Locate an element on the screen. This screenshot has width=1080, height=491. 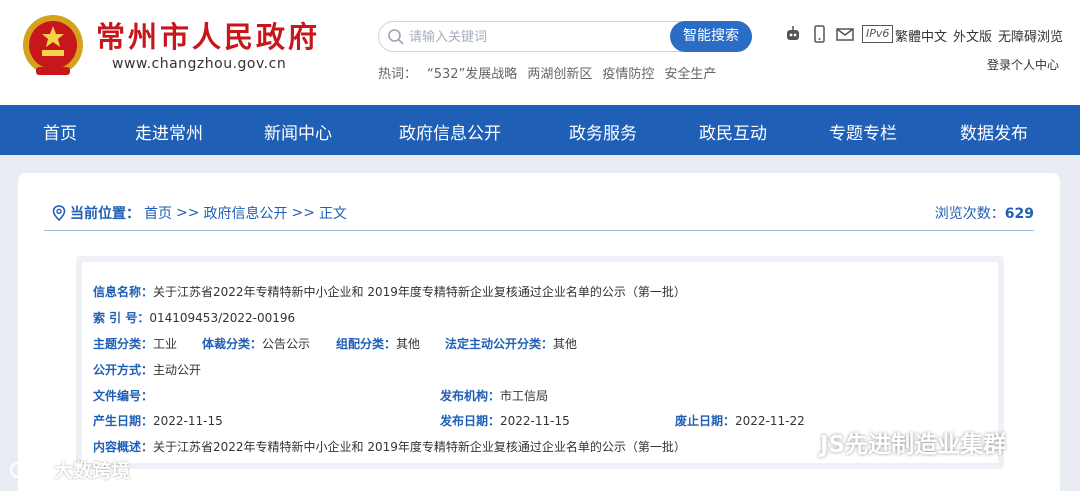
accessibility-link: 无障碍浏览 is located at coordinates (1030, 35).